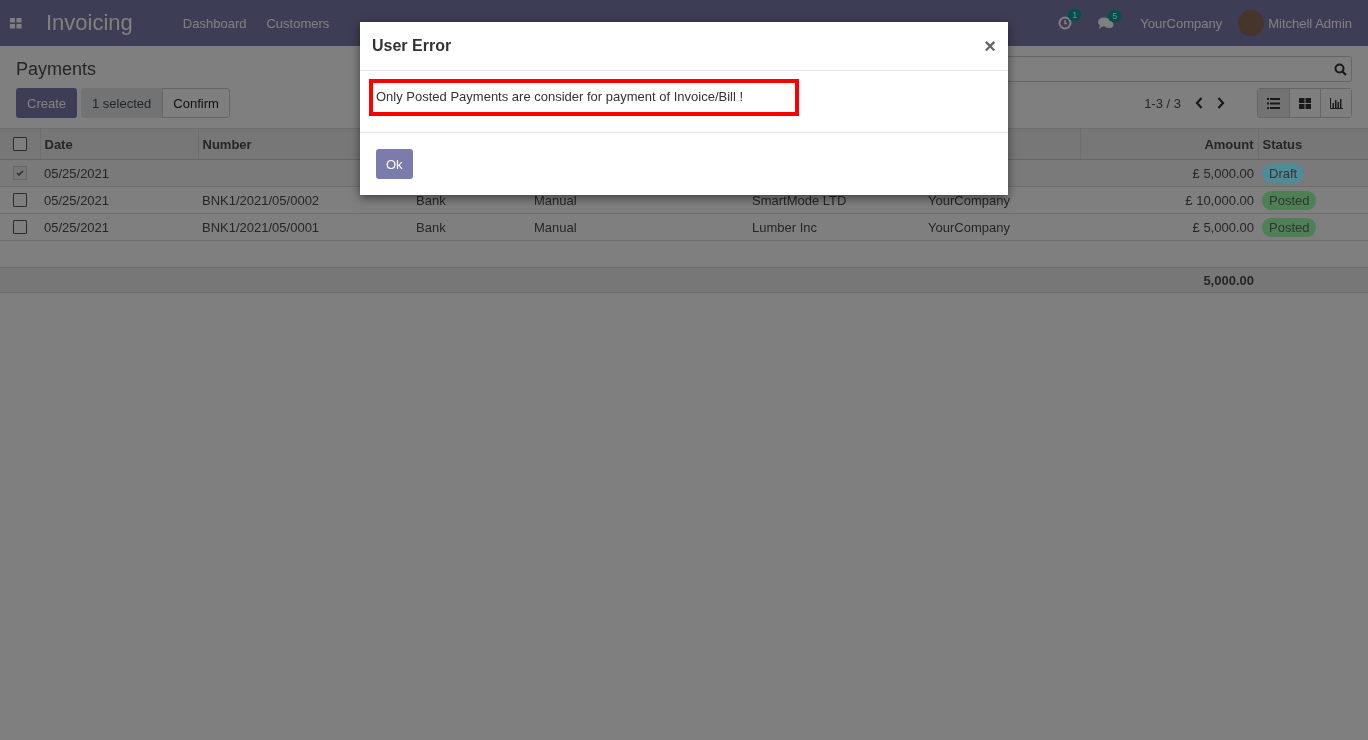 The image size is (1368, 740). I want to click on page-title: Payments, so click(56, 69).